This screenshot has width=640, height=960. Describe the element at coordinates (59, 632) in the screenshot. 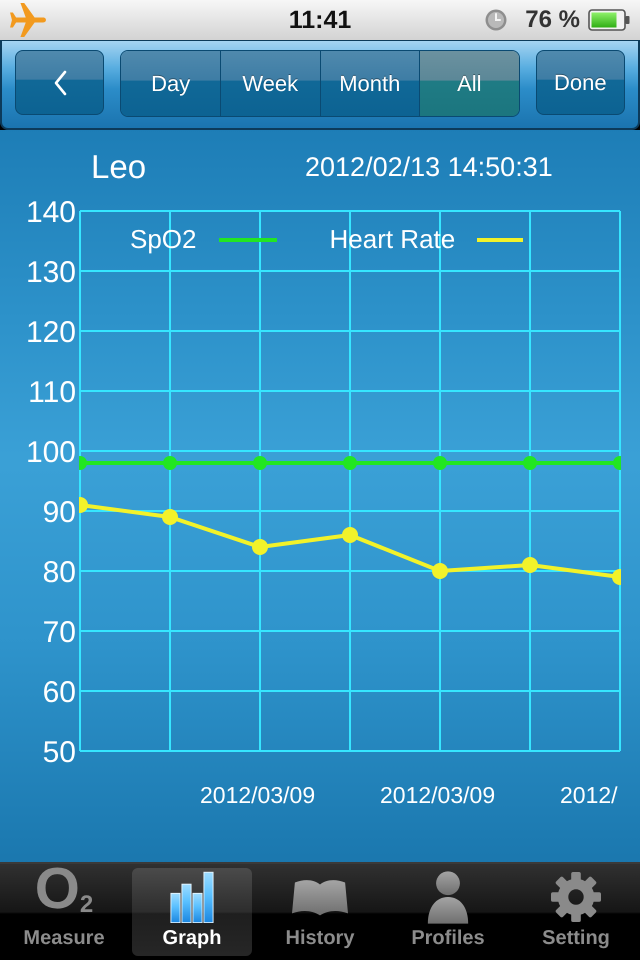

I see `y-axis-label: 70` at that location.